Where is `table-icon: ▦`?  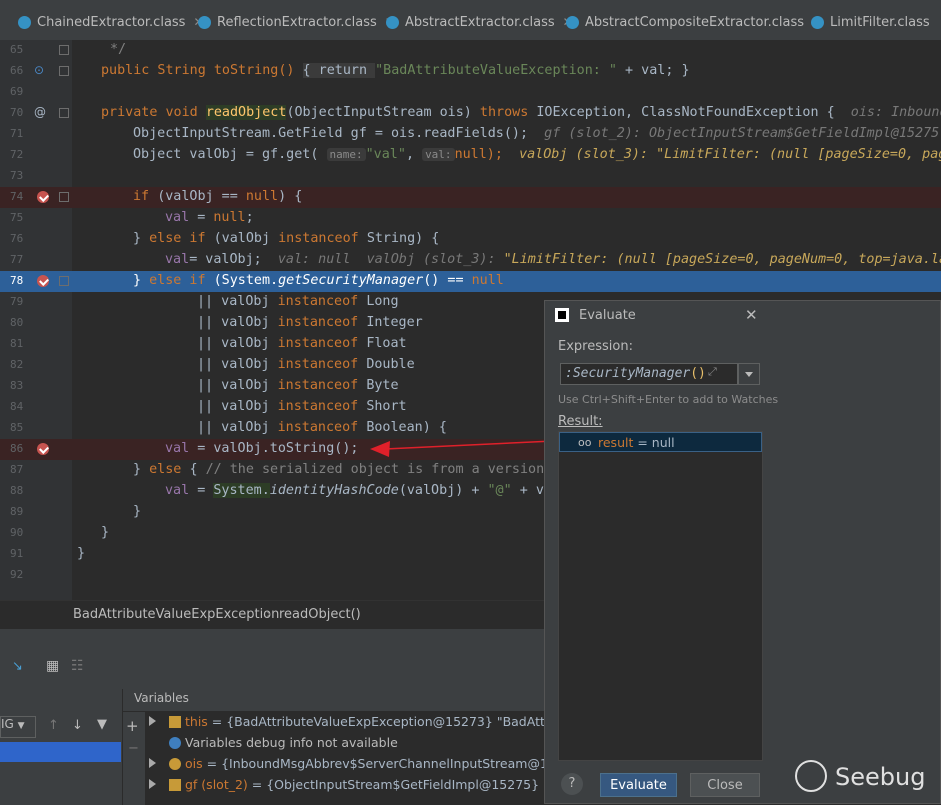 table-icon: ▦ is located at coordinates (52, 666).